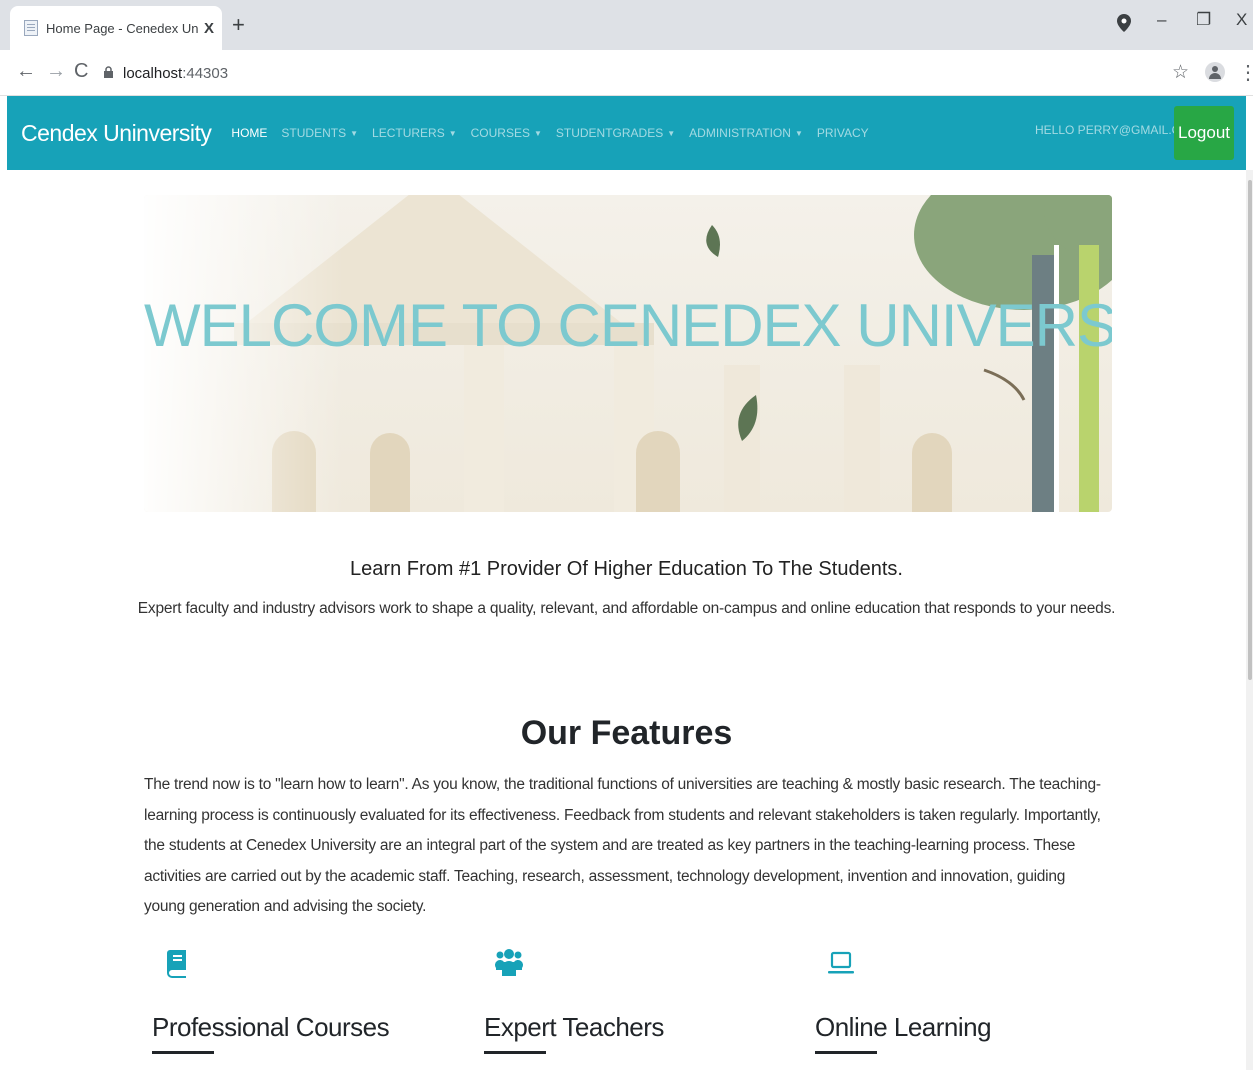 Image resolution: width=1253 pixels, height=1070 pixels. What do you see at coordinates (945, 963) in the screenshot?
I see `laptop-icon` at bounding box center [945, 963].